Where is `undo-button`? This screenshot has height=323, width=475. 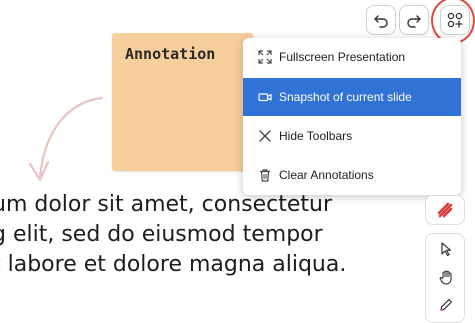
undo-button is located at coordinates (381, 20).